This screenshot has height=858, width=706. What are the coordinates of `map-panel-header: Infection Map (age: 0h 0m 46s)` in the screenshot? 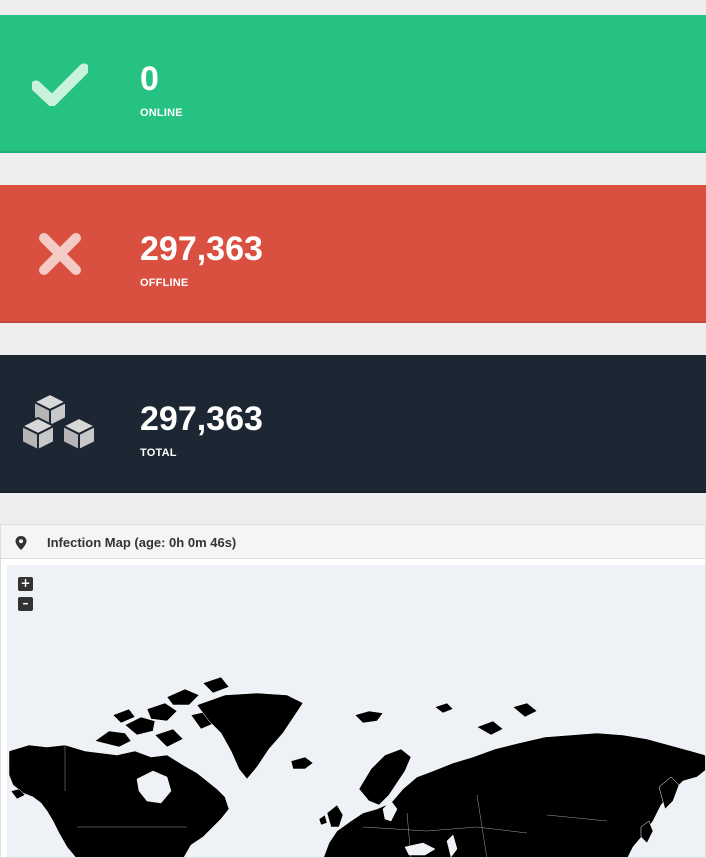 It's located at (353, 542).